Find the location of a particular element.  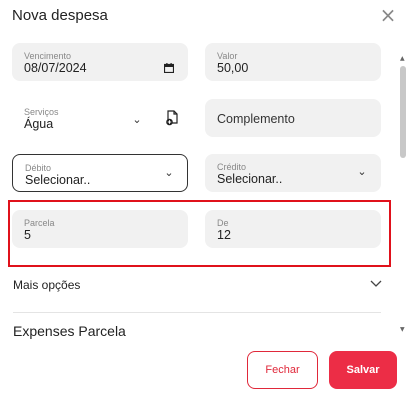

servicos-label: Serviços is located at coordinates (41, 112).